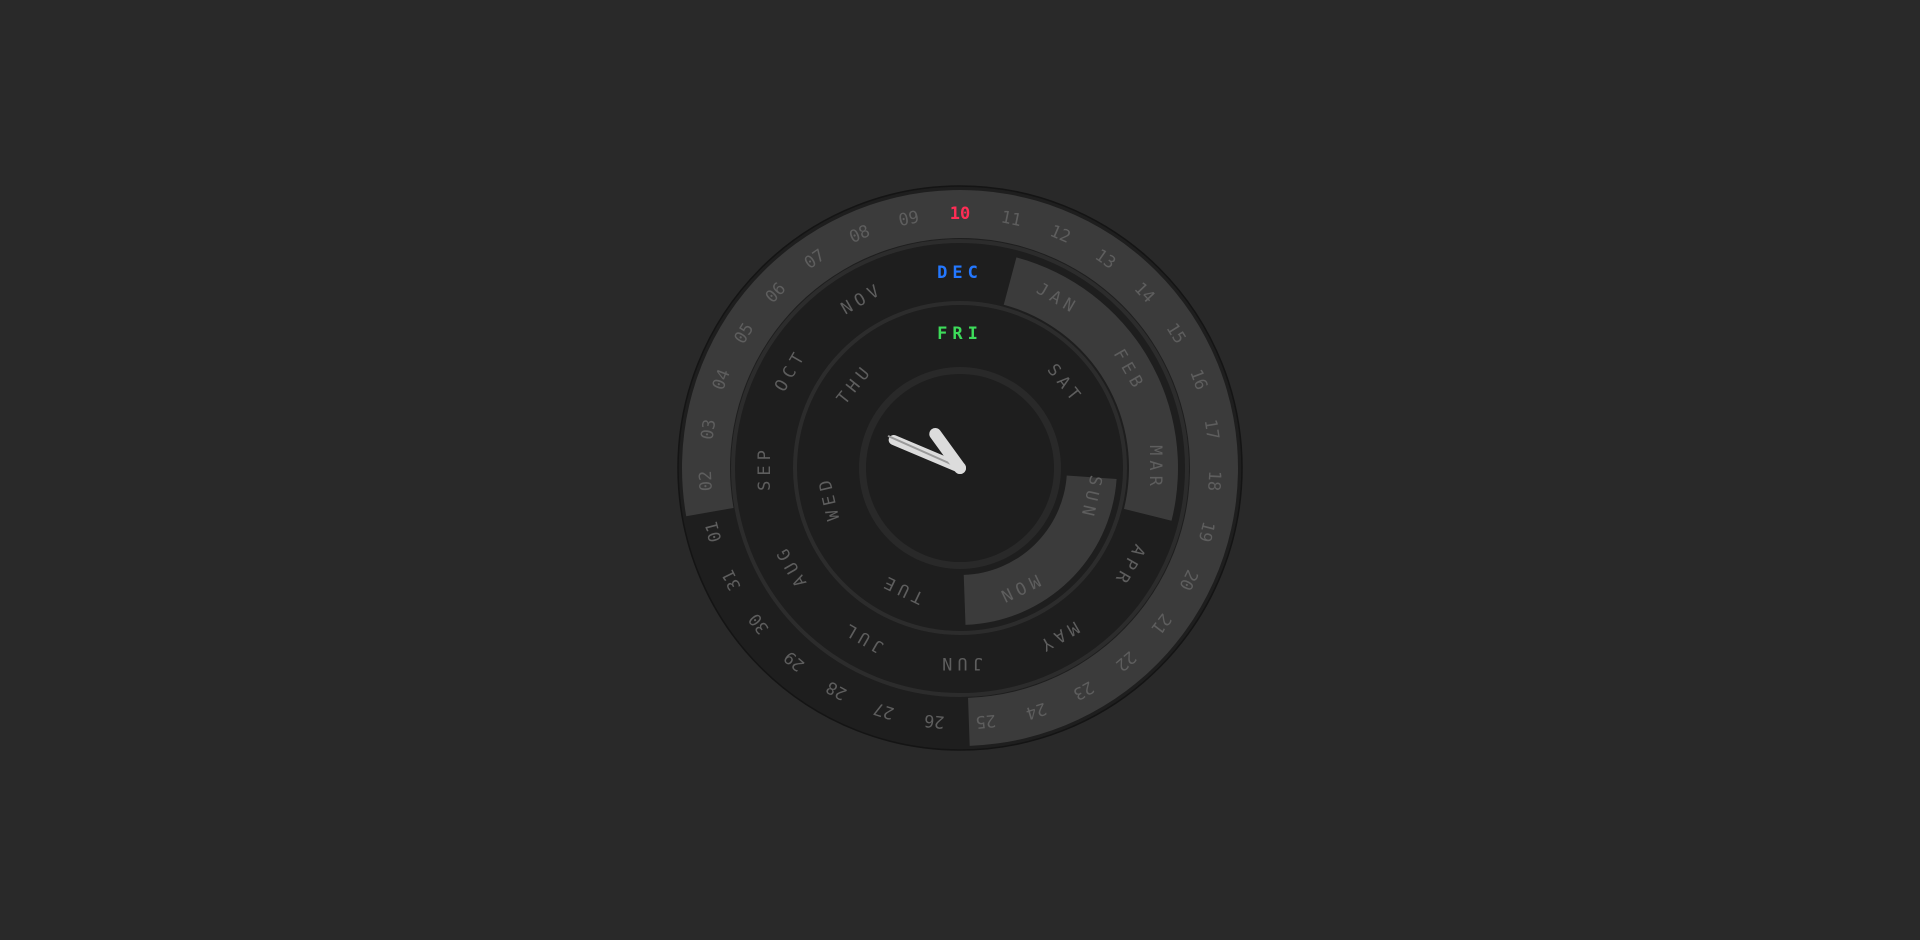  Describe the element at coordinates (706, 480) in the screenshot. I see `day-of-month-label: 02` at that location.